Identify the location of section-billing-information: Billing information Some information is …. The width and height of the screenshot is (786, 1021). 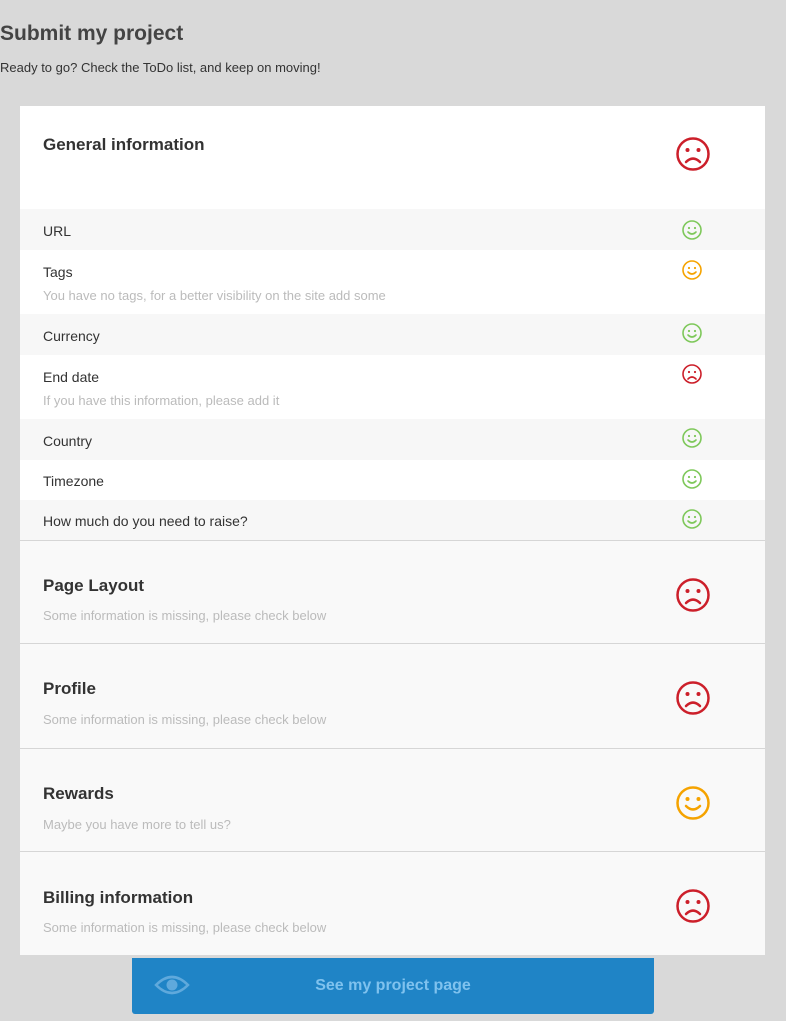
(392, 903).